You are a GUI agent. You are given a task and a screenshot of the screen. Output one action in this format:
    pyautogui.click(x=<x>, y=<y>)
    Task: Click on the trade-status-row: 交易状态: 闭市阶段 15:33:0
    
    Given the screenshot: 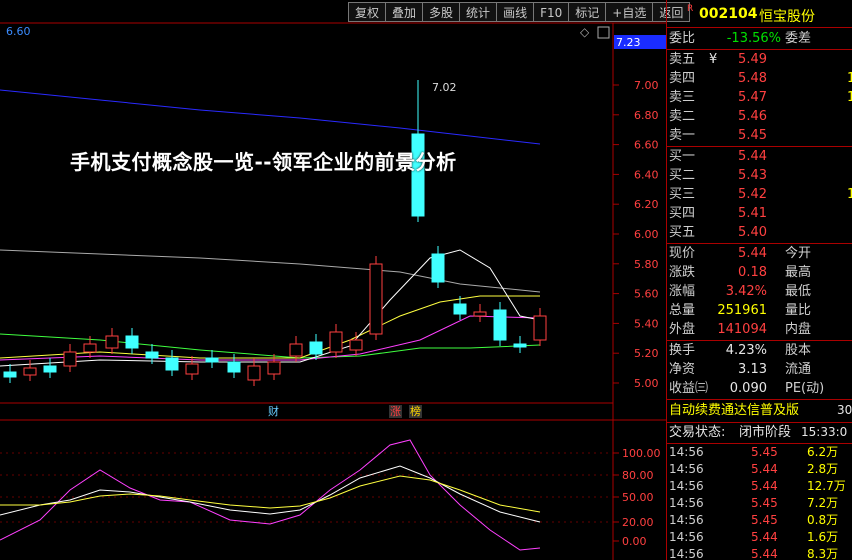 What is the action you would take?
    pyautogui.click(x=759, y=432)
    